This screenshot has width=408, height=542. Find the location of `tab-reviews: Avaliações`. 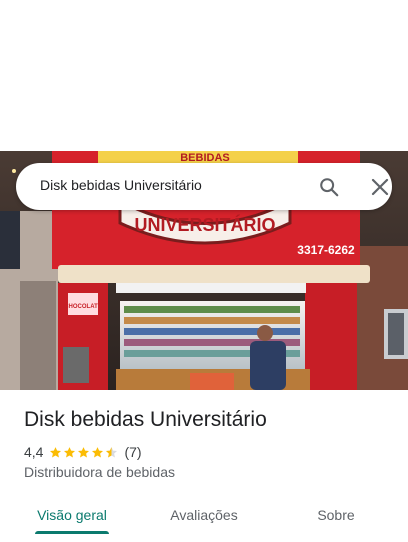

tab-reviews: Avaliações is located at coordinates (204, 515).